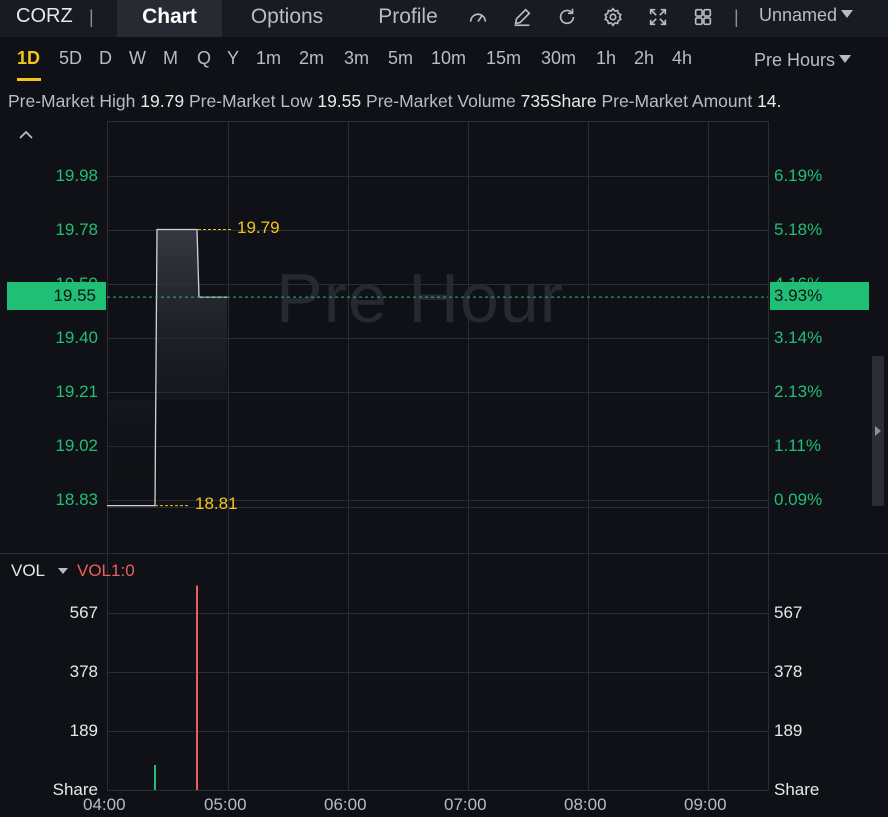  What do you see at coordinates (63, 571) in the screenshot?
I see `caret-down-icon` at bounding box center [63, 571].